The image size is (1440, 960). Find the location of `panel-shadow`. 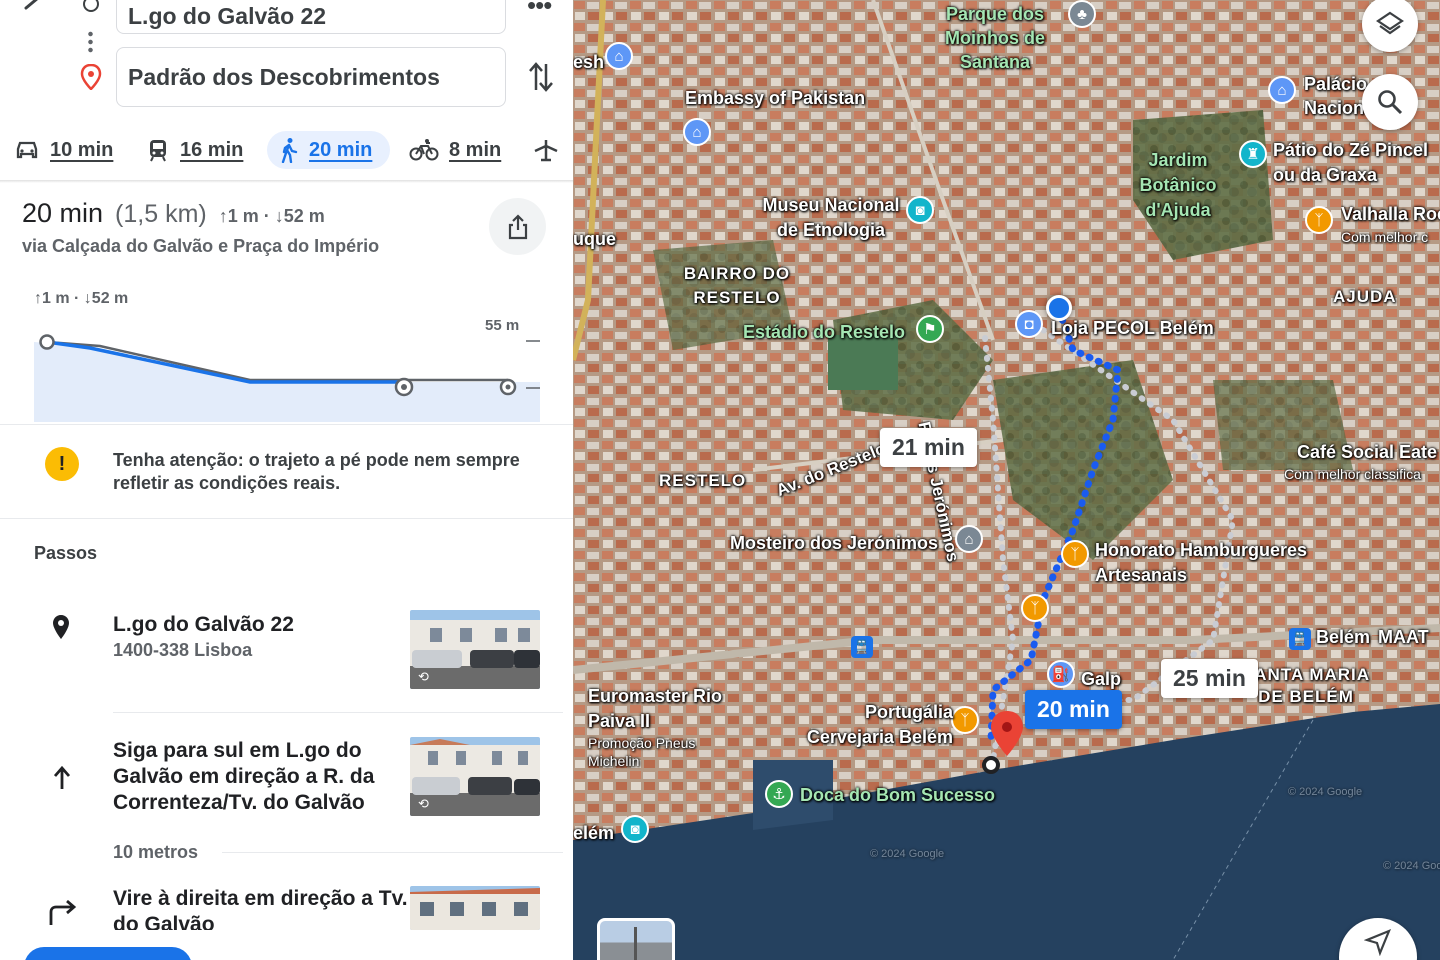

panel-shadow is located at coordinates (286, 181).